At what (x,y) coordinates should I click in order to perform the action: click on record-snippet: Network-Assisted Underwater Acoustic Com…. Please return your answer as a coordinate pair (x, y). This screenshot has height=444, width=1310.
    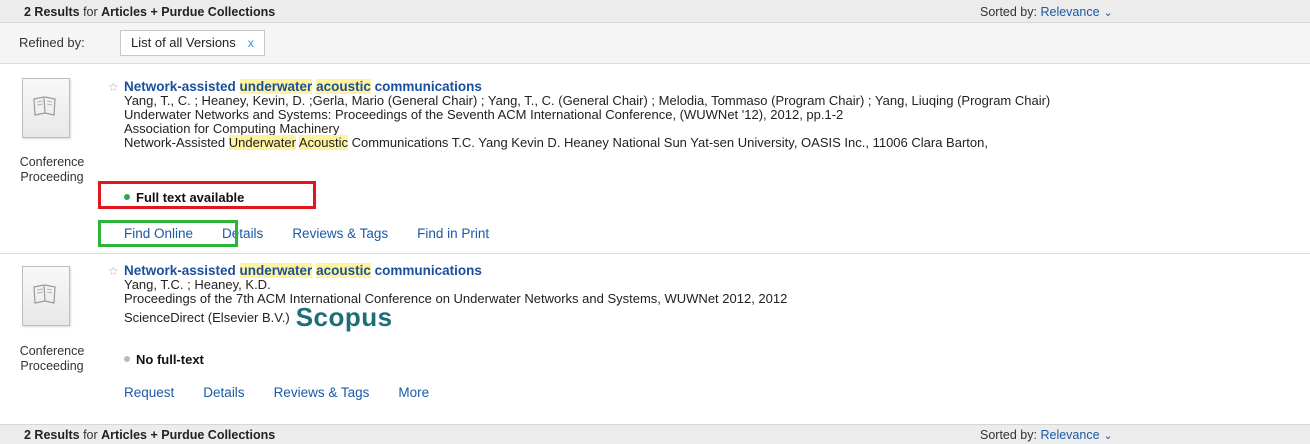
    Looking at the image, I should click on (556, 142).